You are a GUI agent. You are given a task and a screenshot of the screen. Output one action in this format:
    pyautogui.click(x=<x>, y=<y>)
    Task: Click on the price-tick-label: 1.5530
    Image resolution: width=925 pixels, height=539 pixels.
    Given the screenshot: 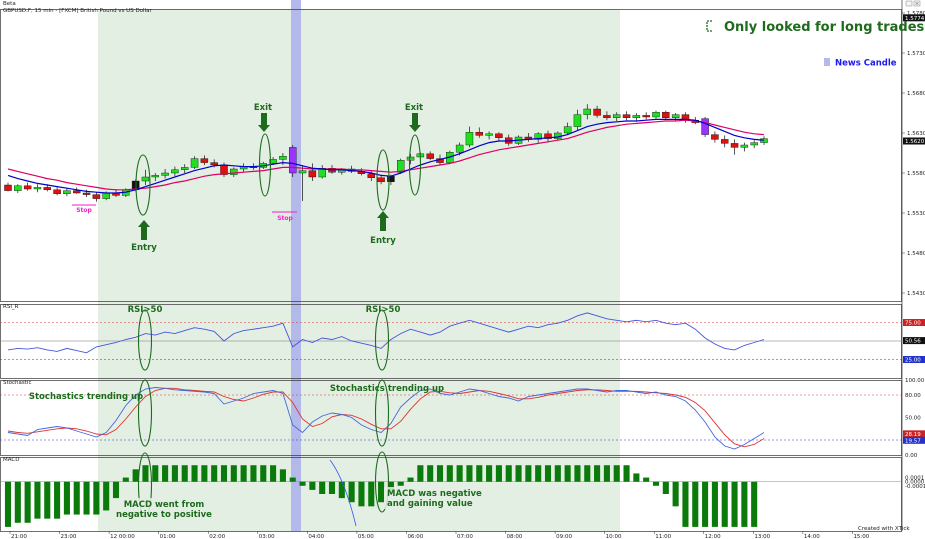 What is the action you would take?
    pyautogui.click(x=916, y=214)
    